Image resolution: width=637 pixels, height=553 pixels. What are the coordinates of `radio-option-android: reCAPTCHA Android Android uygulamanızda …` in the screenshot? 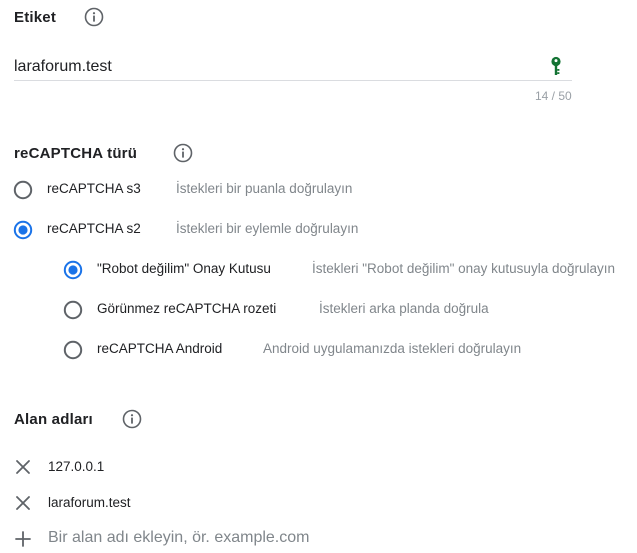 It's located at (350, 350).